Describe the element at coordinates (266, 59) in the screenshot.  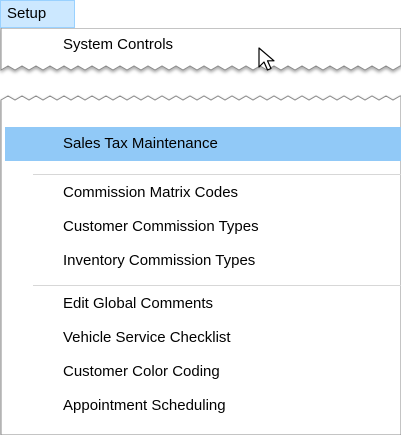
I see `mouse-pointer-icon` at that location.